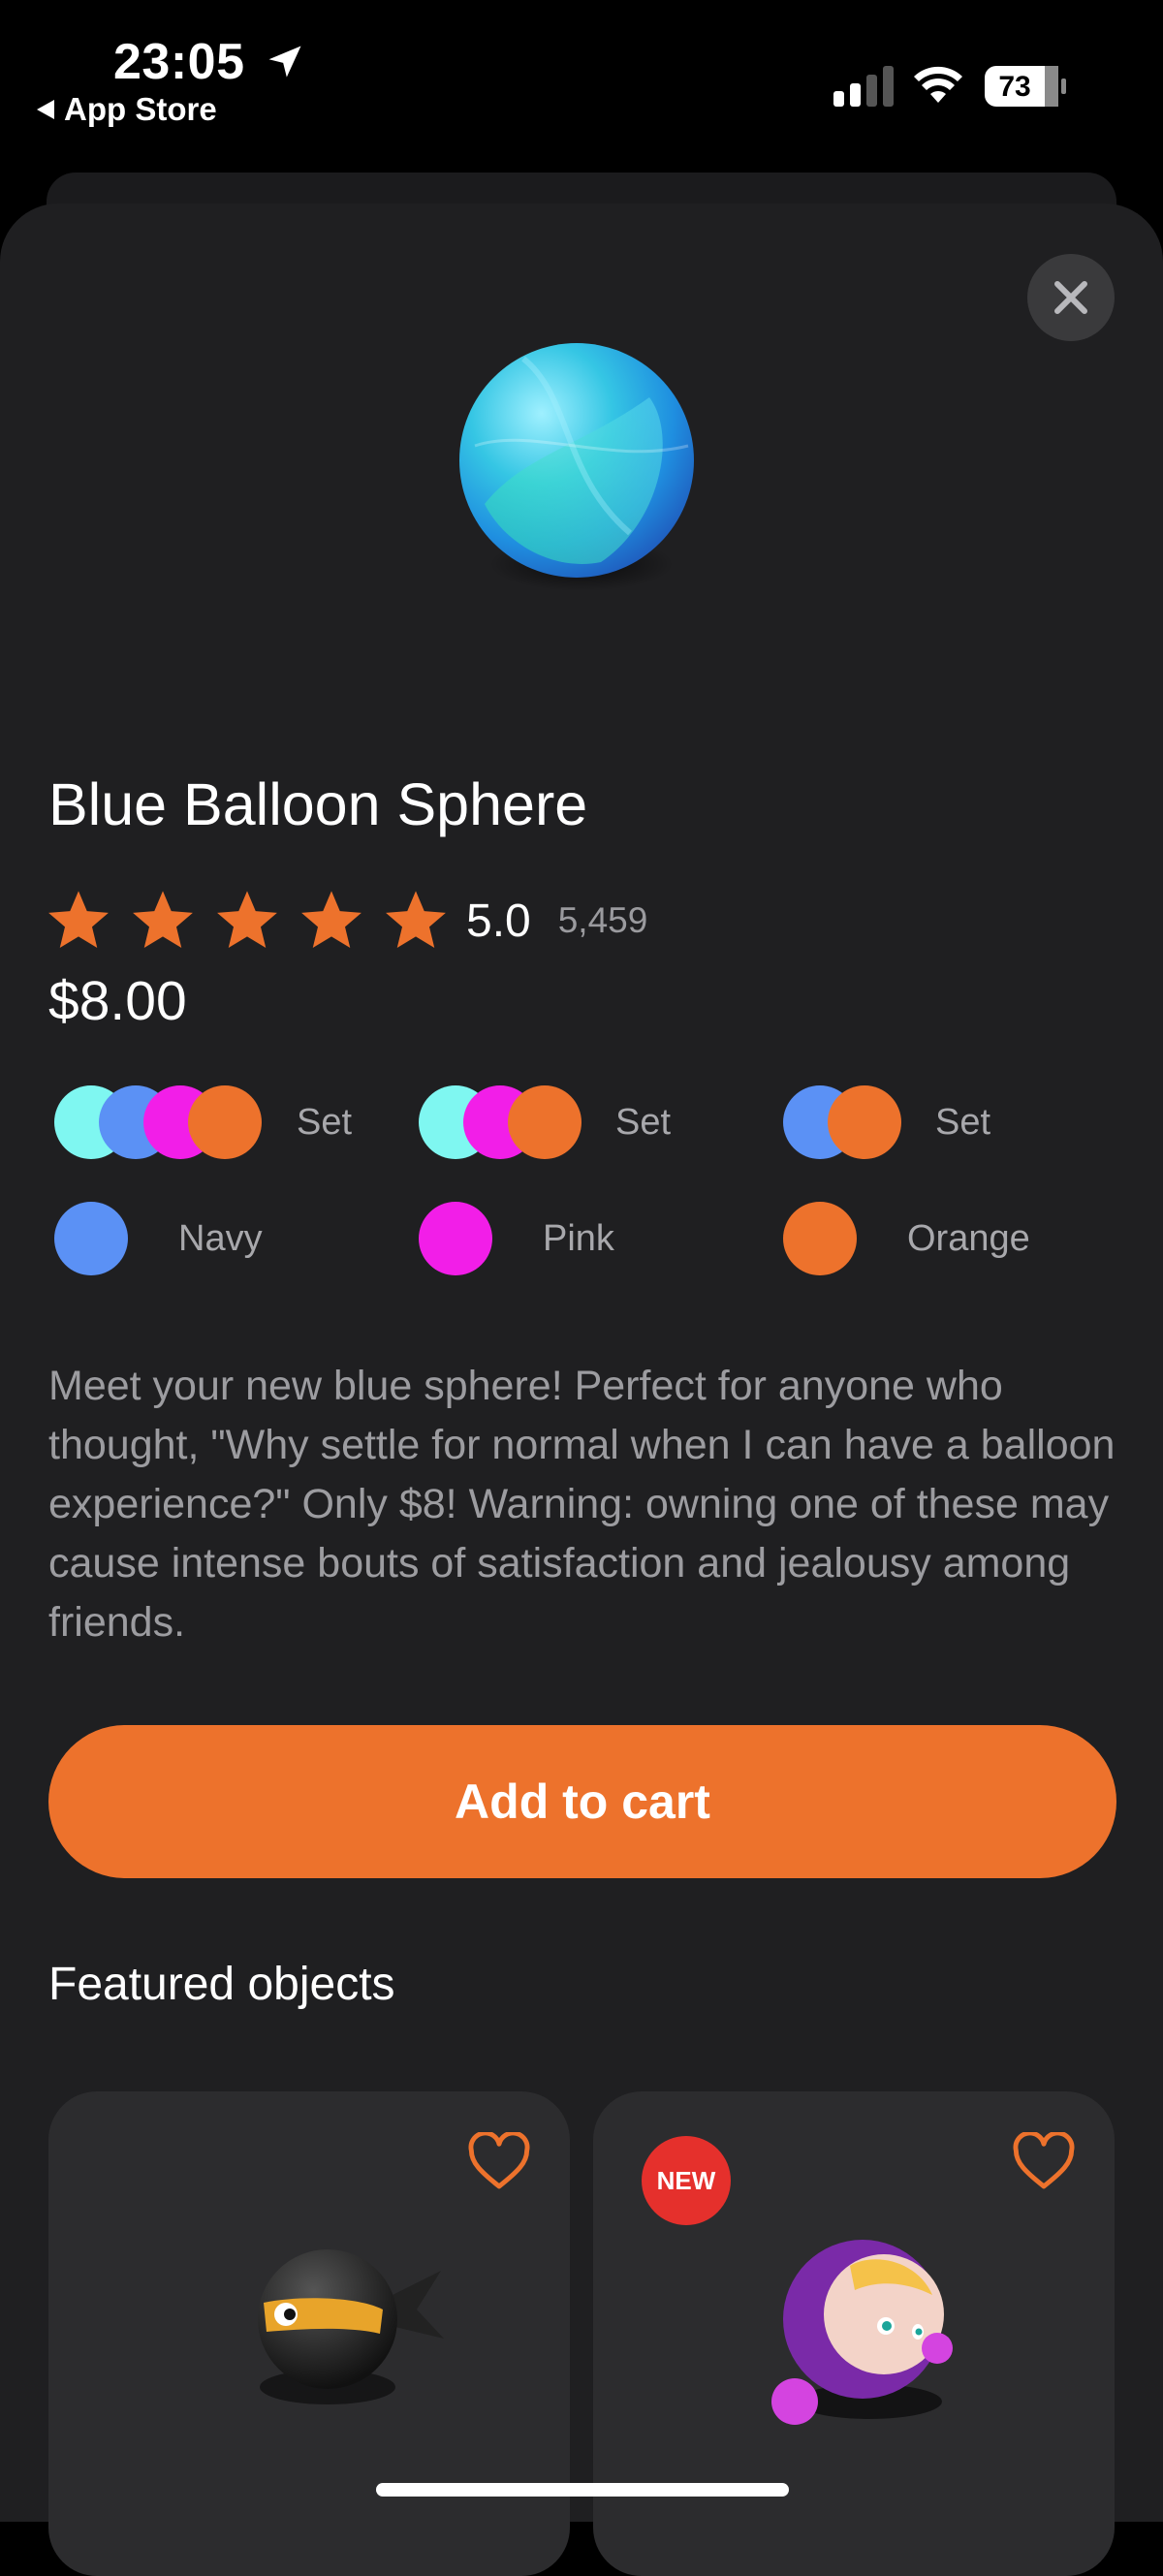 The image size is (1163, 2576). Describe the element at coordinates (498, 921) in the screenshot. I see `rating-value: 5.0` at that location.